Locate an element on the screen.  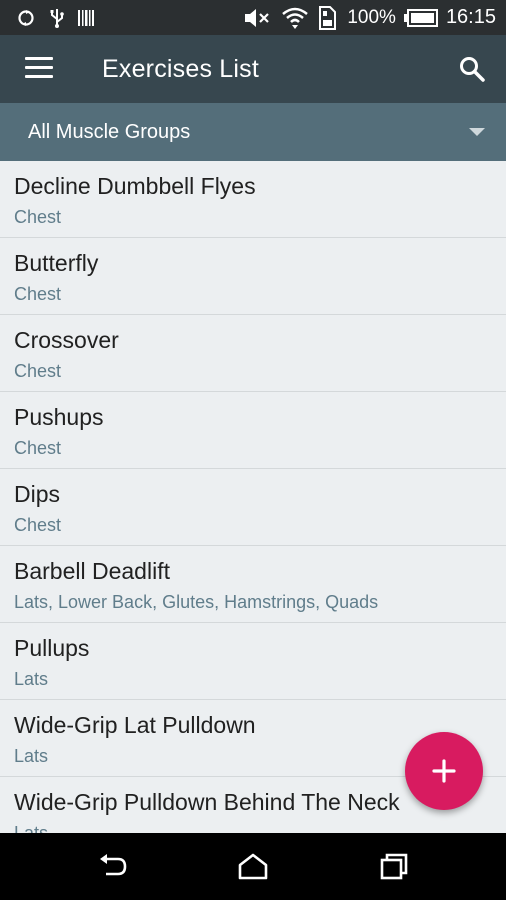
list-item: Crossover Chest is located at coordinates (253, 353).